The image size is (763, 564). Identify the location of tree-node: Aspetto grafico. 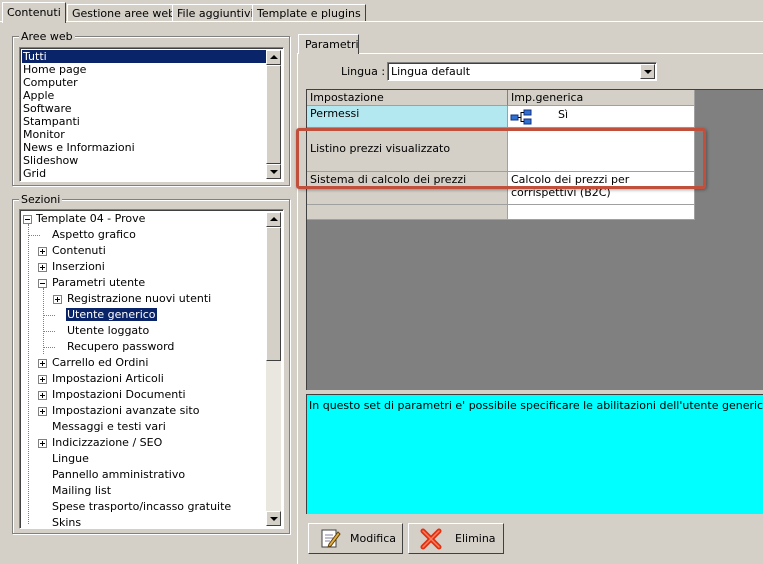
(94, 235).